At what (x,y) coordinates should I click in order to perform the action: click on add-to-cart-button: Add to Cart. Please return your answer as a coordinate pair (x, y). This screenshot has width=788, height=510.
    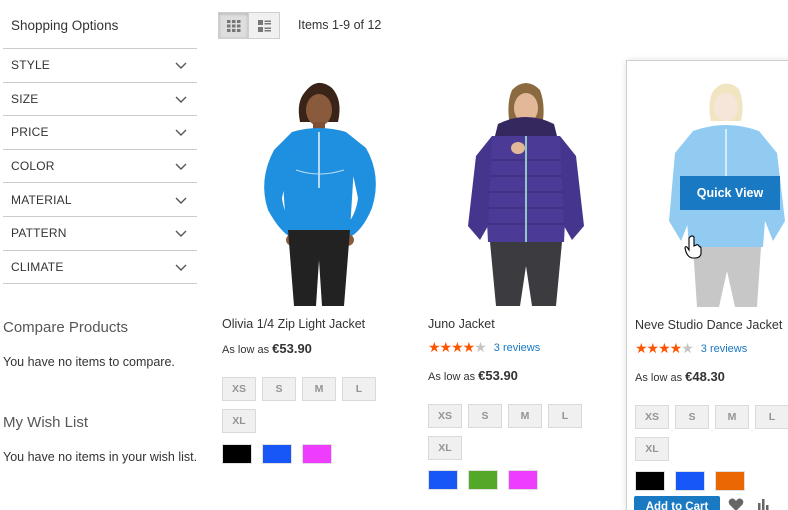
    Looking at the image, I should click on (677, 503).